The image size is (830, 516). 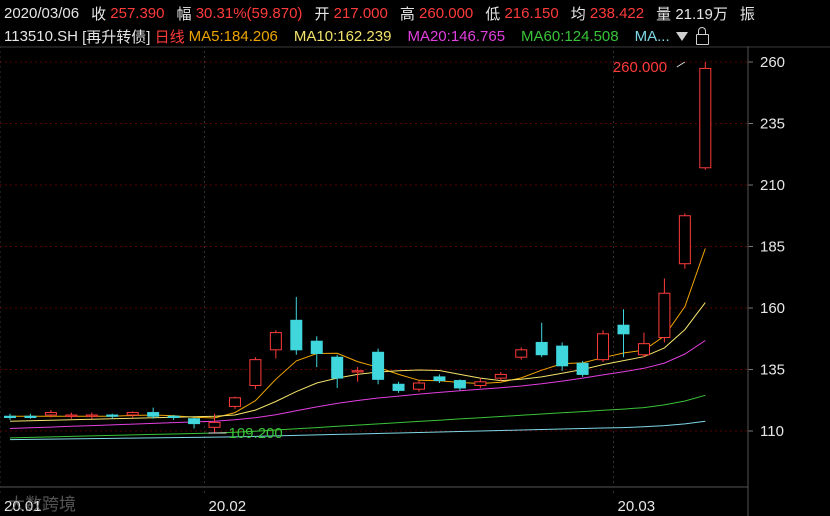 What do you see at coordinates (681, 64) in the screenshot?
I see `annotation-pointer` at bounding box center [681, 64].